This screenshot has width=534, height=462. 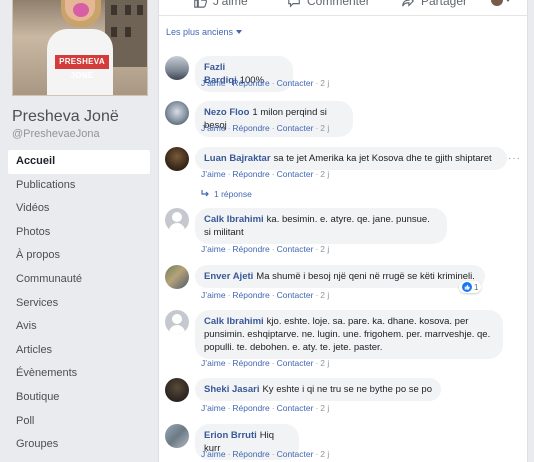 I want to click on page-handle: @PreshevaeJona, so click(x=56, y=134).